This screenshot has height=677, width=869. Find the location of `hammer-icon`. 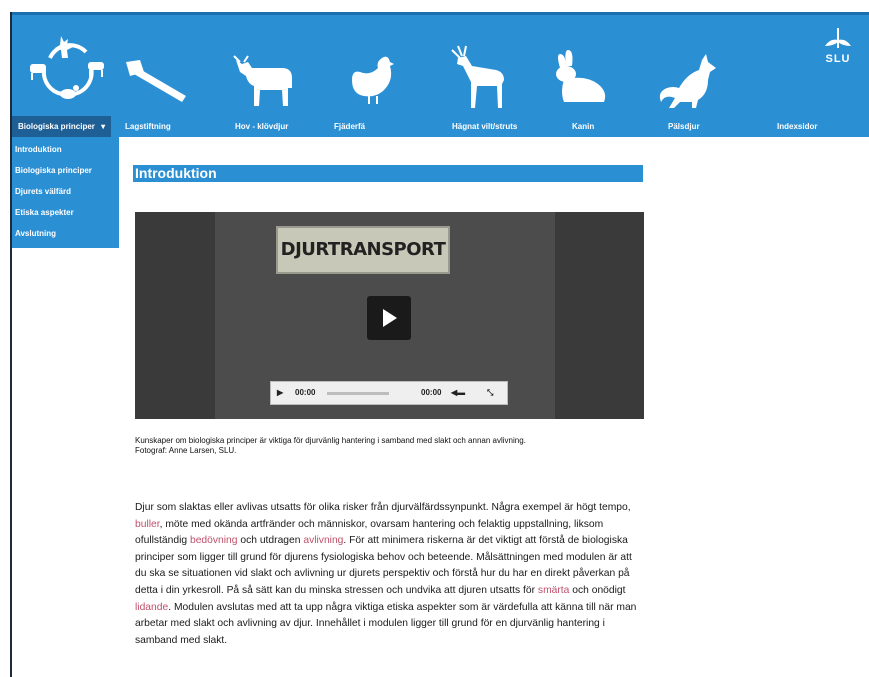

hammer-icon is located at coordinates (158, 80).